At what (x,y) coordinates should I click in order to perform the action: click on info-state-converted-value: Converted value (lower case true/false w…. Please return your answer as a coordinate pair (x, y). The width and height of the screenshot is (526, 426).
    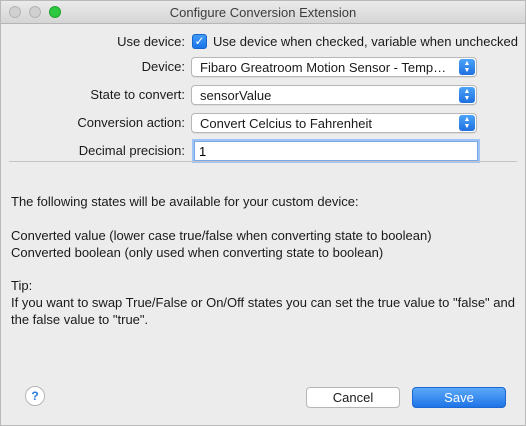
    Looking at the image, I should click on (221, 235).